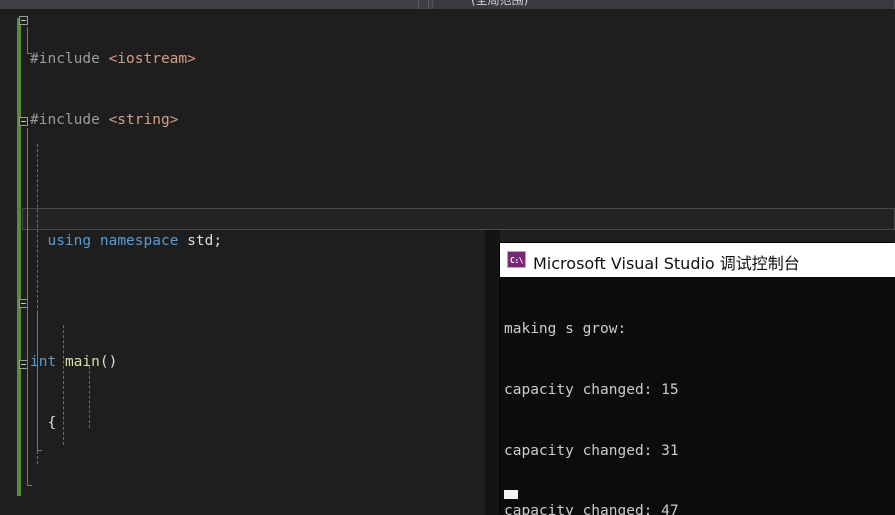  Describe the element at coordinates (516, 259) in the screenshot. I see `console-cmd-icon: C:\` at that location.